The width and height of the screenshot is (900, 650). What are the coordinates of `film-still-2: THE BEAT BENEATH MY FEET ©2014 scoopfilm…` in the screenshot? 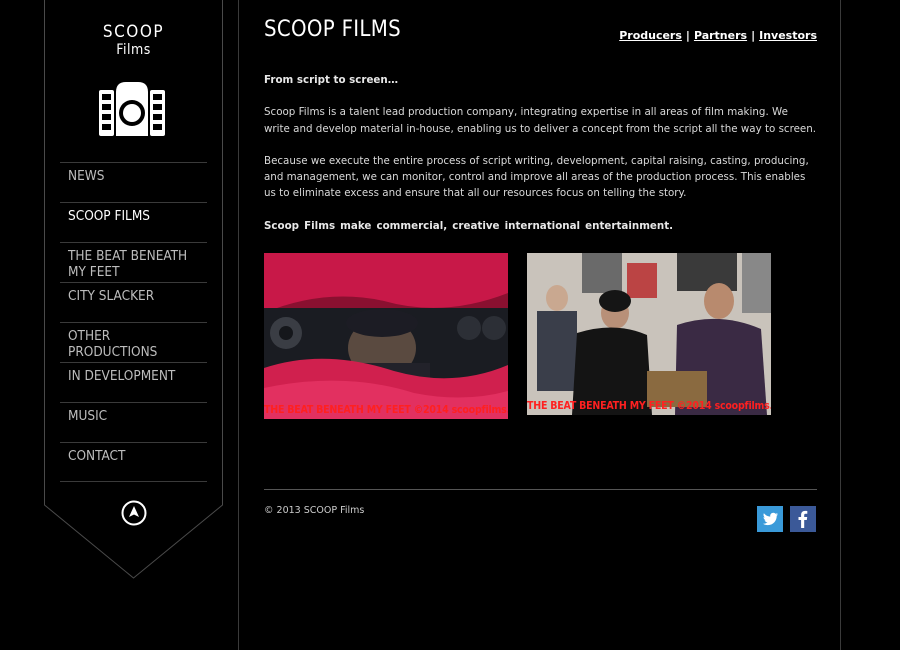 It's located at (649, 334).